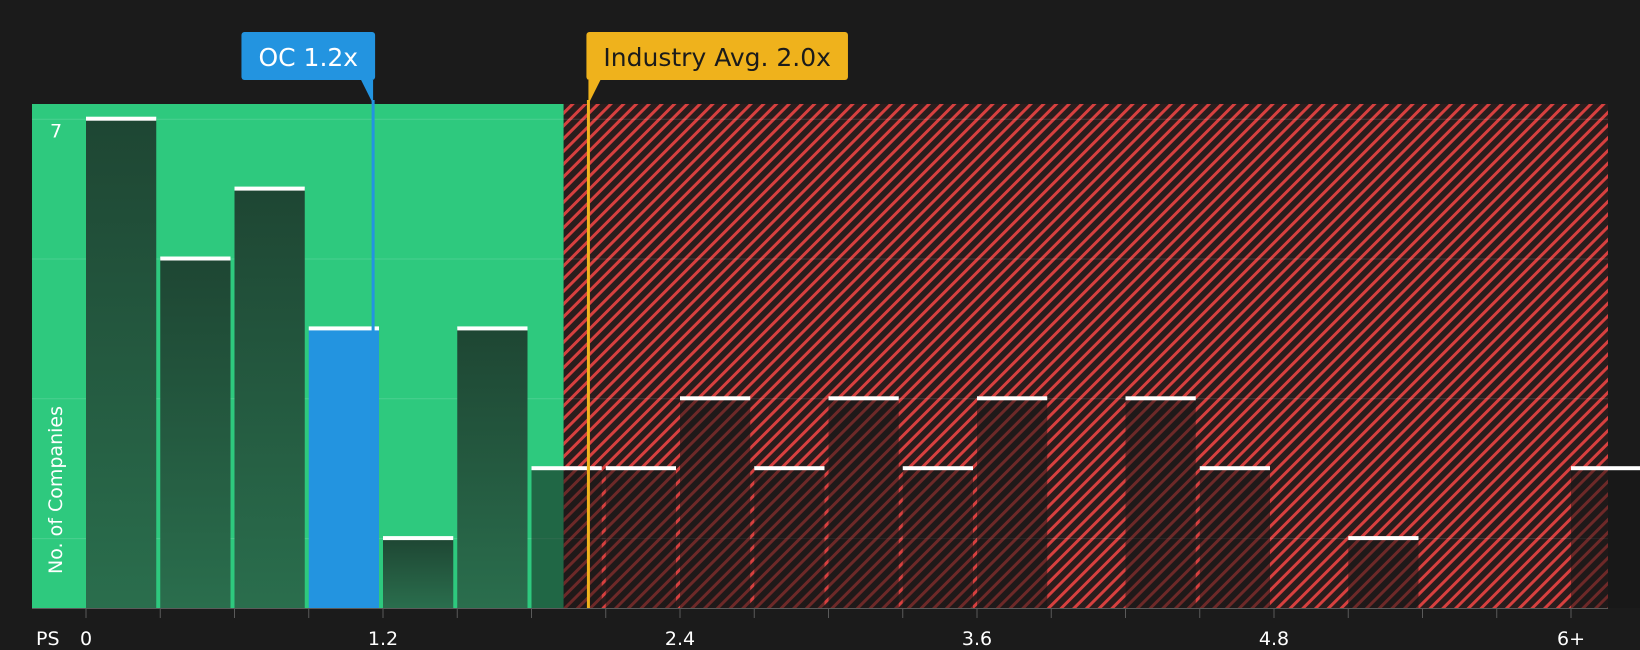 The image size is (1640, 650). I want to click on x-axis-title: PS, so click(48, 639).